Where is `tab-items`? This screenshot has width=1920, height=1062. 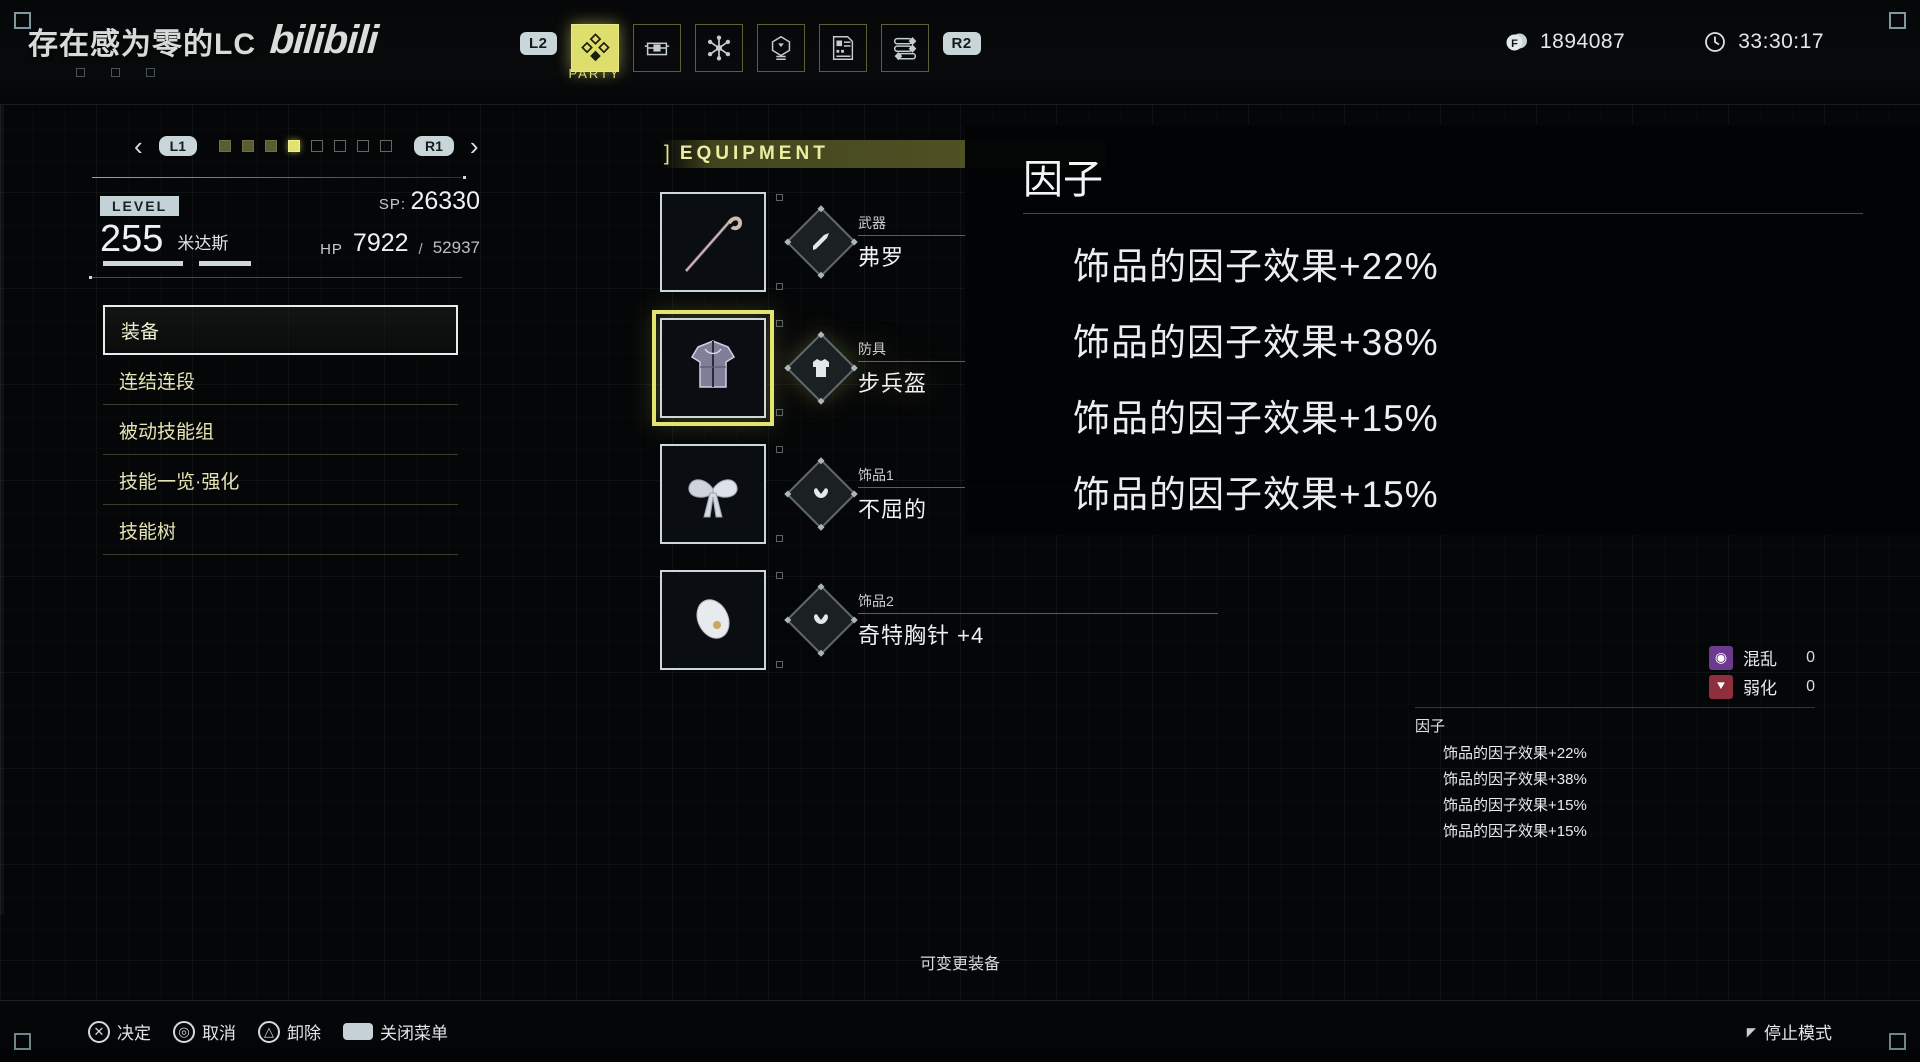
tab-items is located at coordinates (656, 48).